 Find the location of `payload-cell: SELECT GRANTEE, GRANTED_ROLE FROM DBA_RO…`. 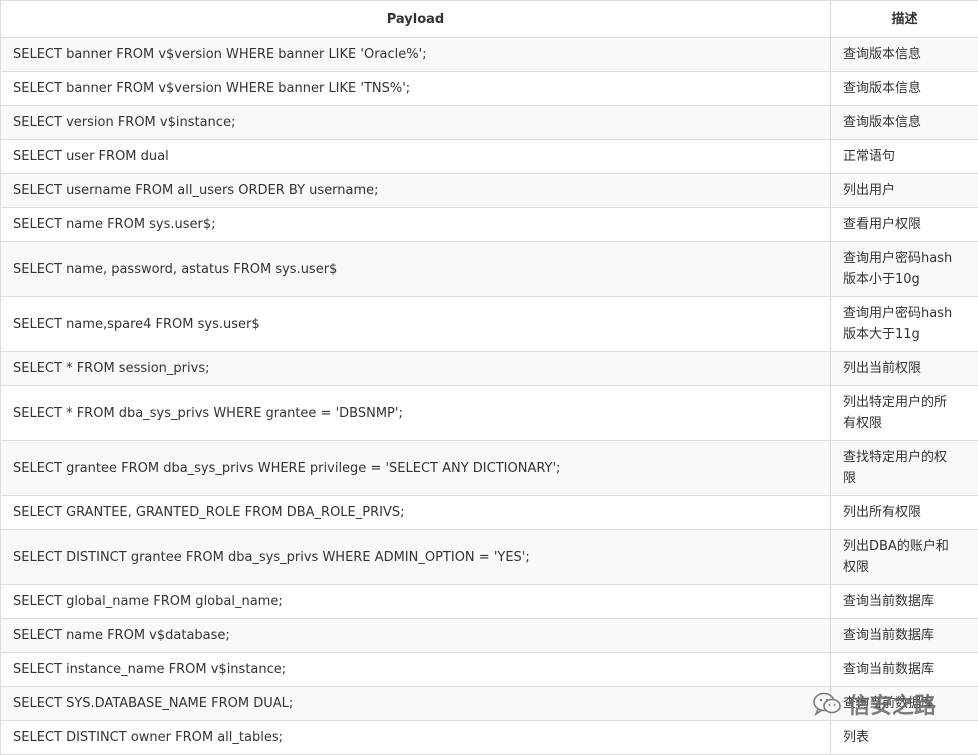

payload-cell: SELECT GRANTEE, GRANTED_ROLE FROM DBA_RO… is located at coordinates (416, 513).